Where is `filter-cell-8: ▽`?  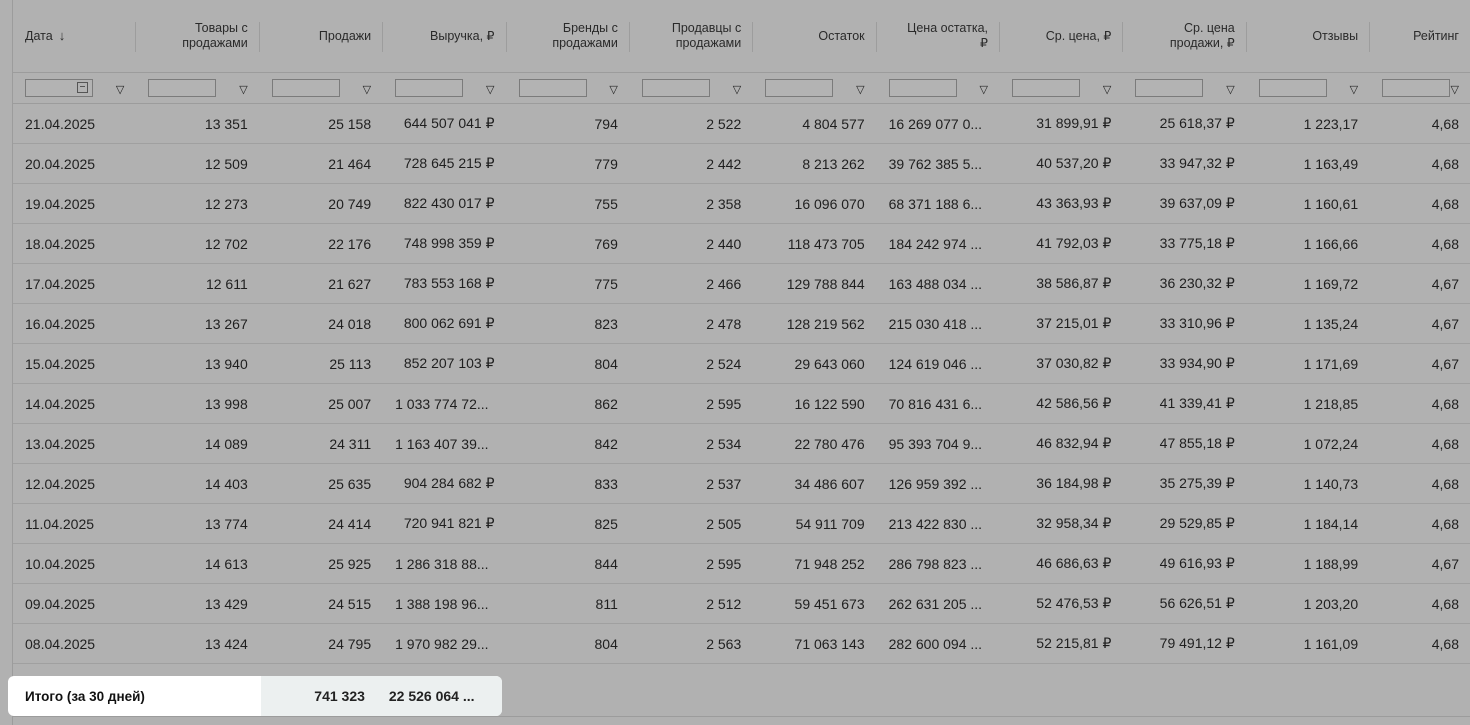
filter-cell-8: ▽ is located at coordinates (1062, 88).